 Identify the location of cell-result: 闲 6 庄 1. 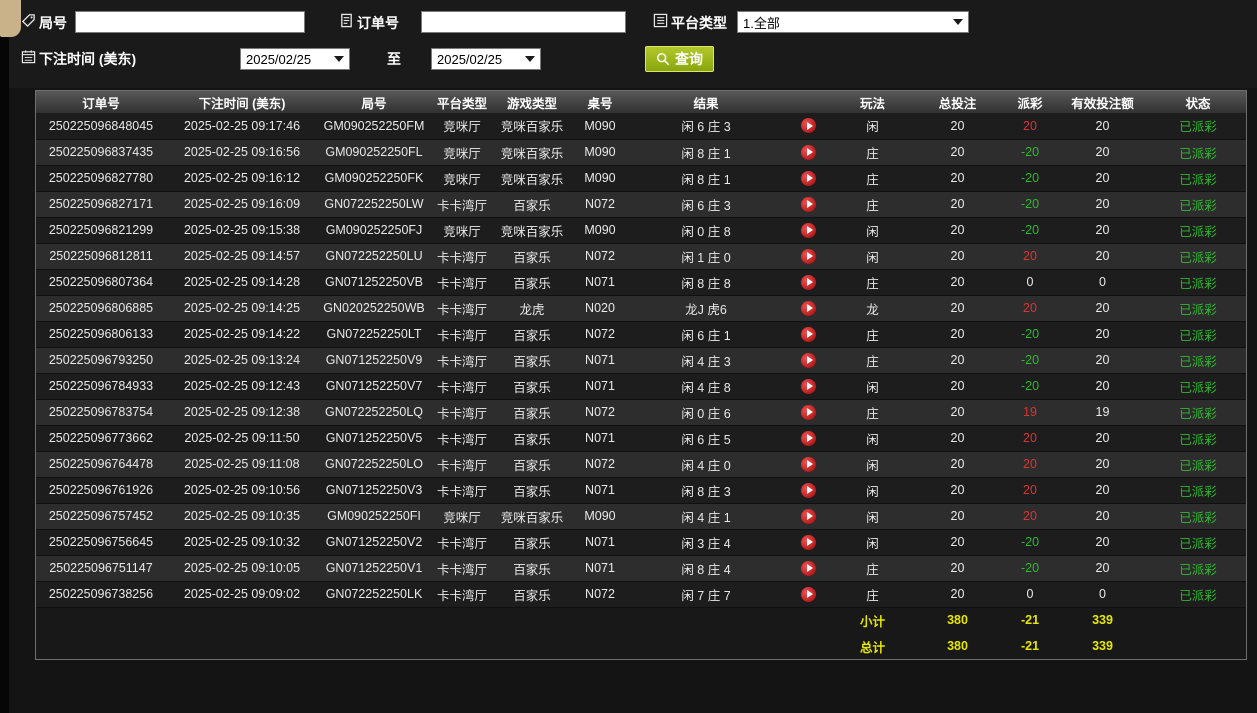
(706, 334).